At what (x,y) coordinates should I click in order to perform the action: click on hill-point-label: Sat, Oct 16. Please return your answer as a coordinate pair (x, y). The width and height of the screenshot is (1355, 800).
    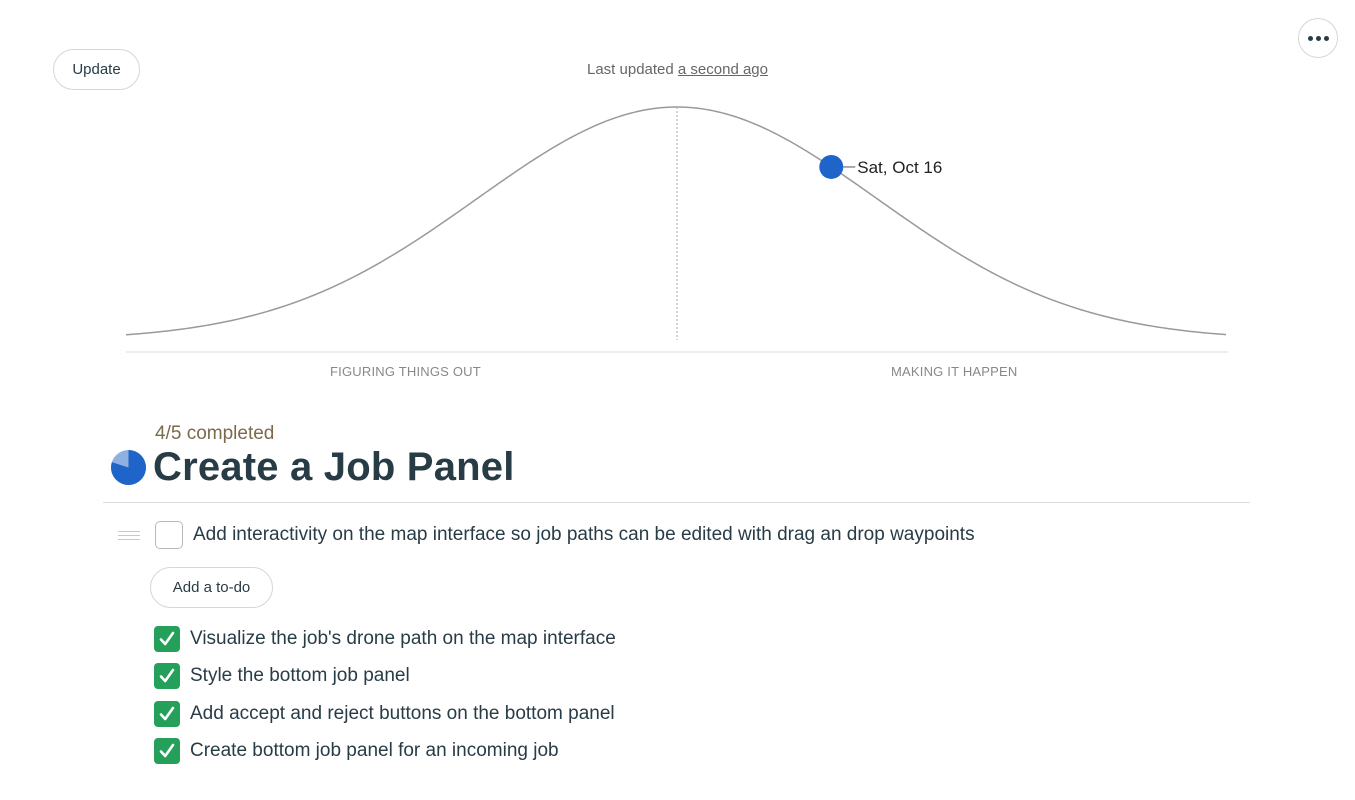
    Looking at the image, I should click on (899, 167).